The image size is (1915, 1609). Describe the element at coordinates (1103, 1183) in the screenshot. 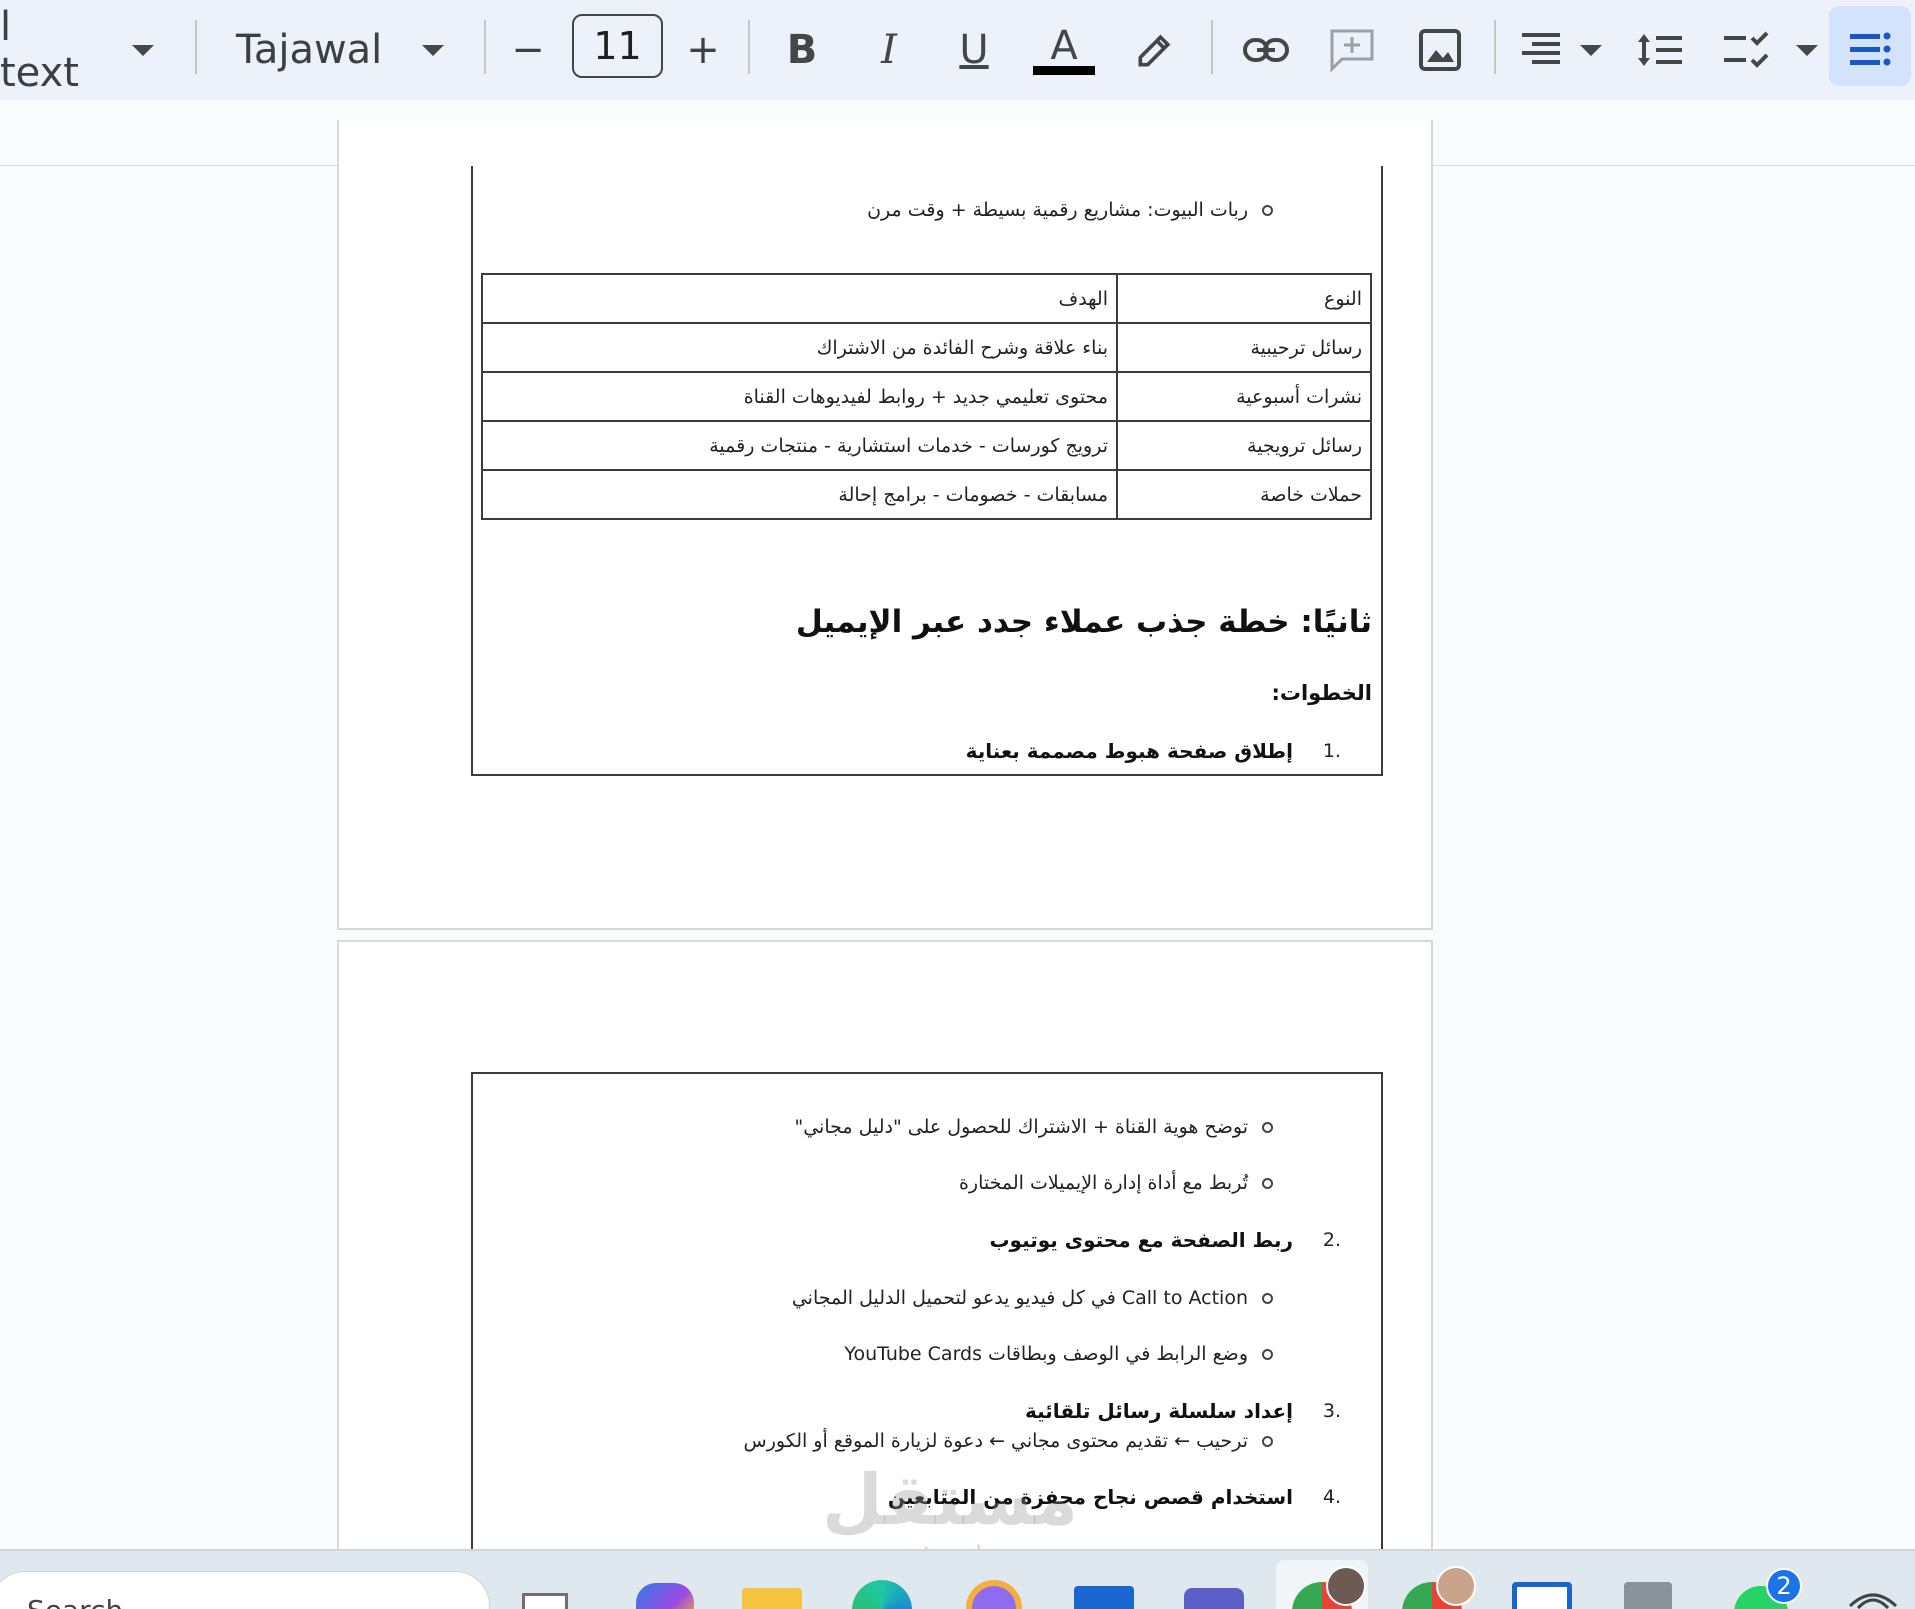

I see `bullet-text: تُربط مع أداة إدارة الإيميلات المختارة` at that location.